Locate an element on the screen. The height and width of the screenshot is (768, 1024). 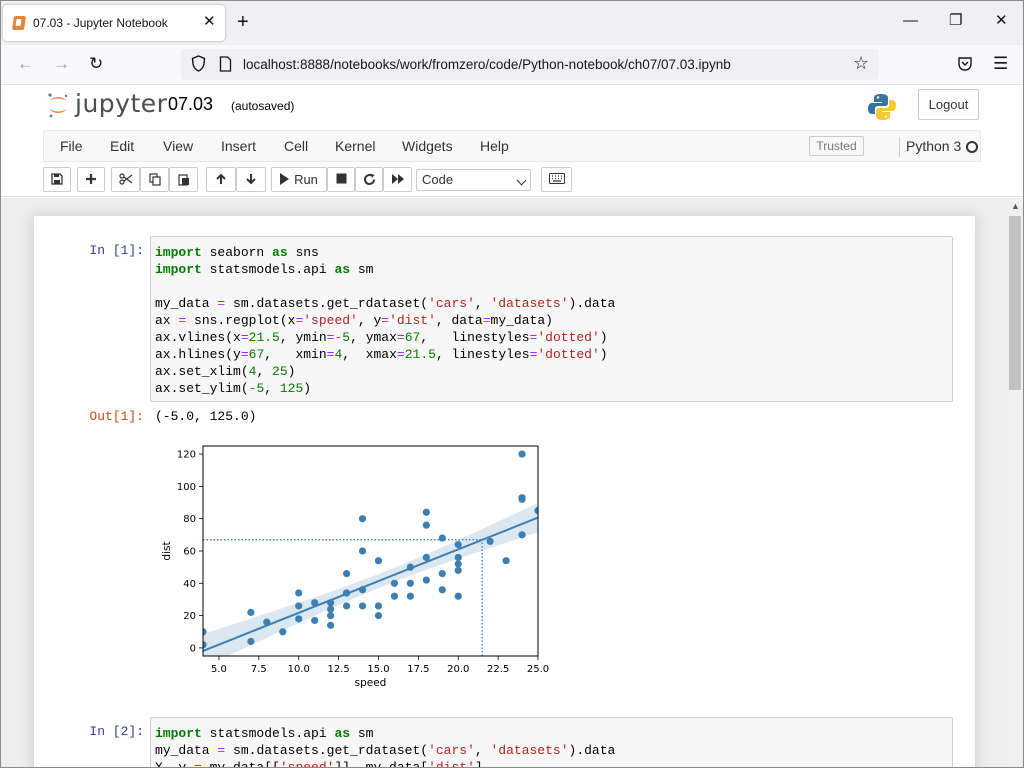
page-info-icon is located at coordinates (225, 64).